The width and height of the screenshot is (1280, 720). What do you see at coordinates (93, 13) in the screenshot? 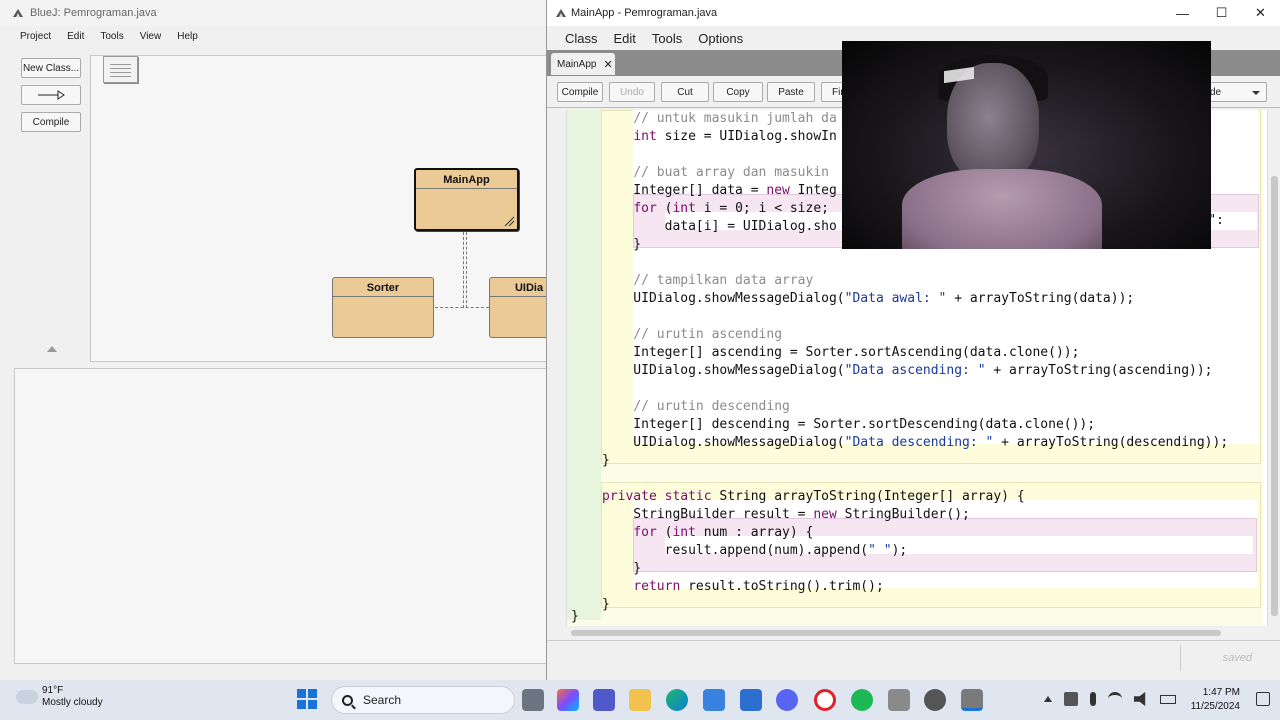
I see `bluej-window-title: BlueJ: Pemrograman.java` at bounding box center [93, 13].